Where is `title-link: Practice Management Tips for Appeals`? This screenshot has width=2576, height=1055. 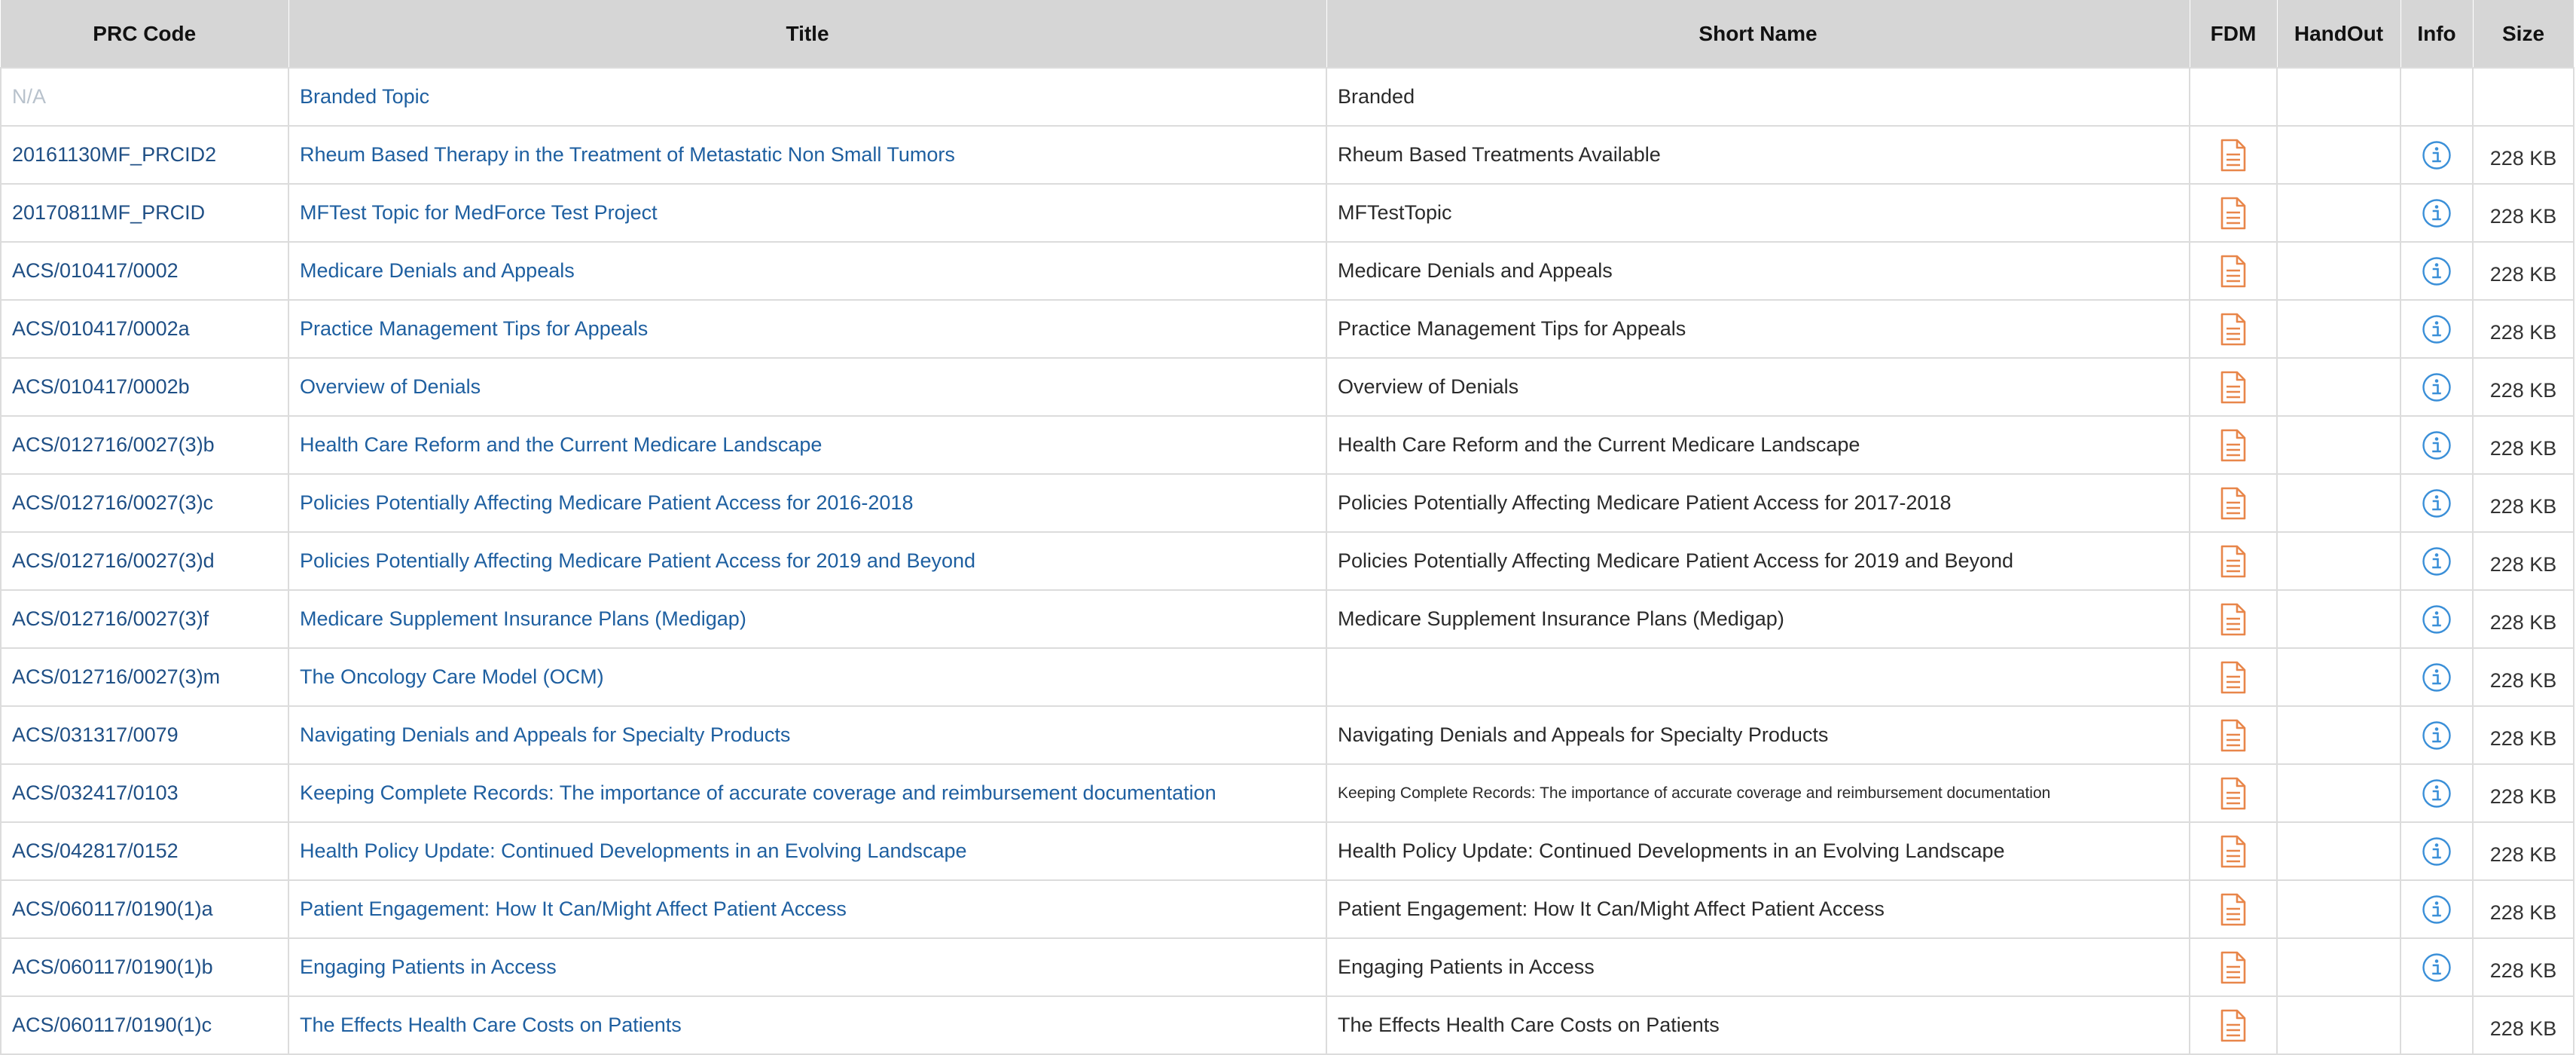
title-link: Practice Management Tips for Appeals is located at coordinates (808, 329).